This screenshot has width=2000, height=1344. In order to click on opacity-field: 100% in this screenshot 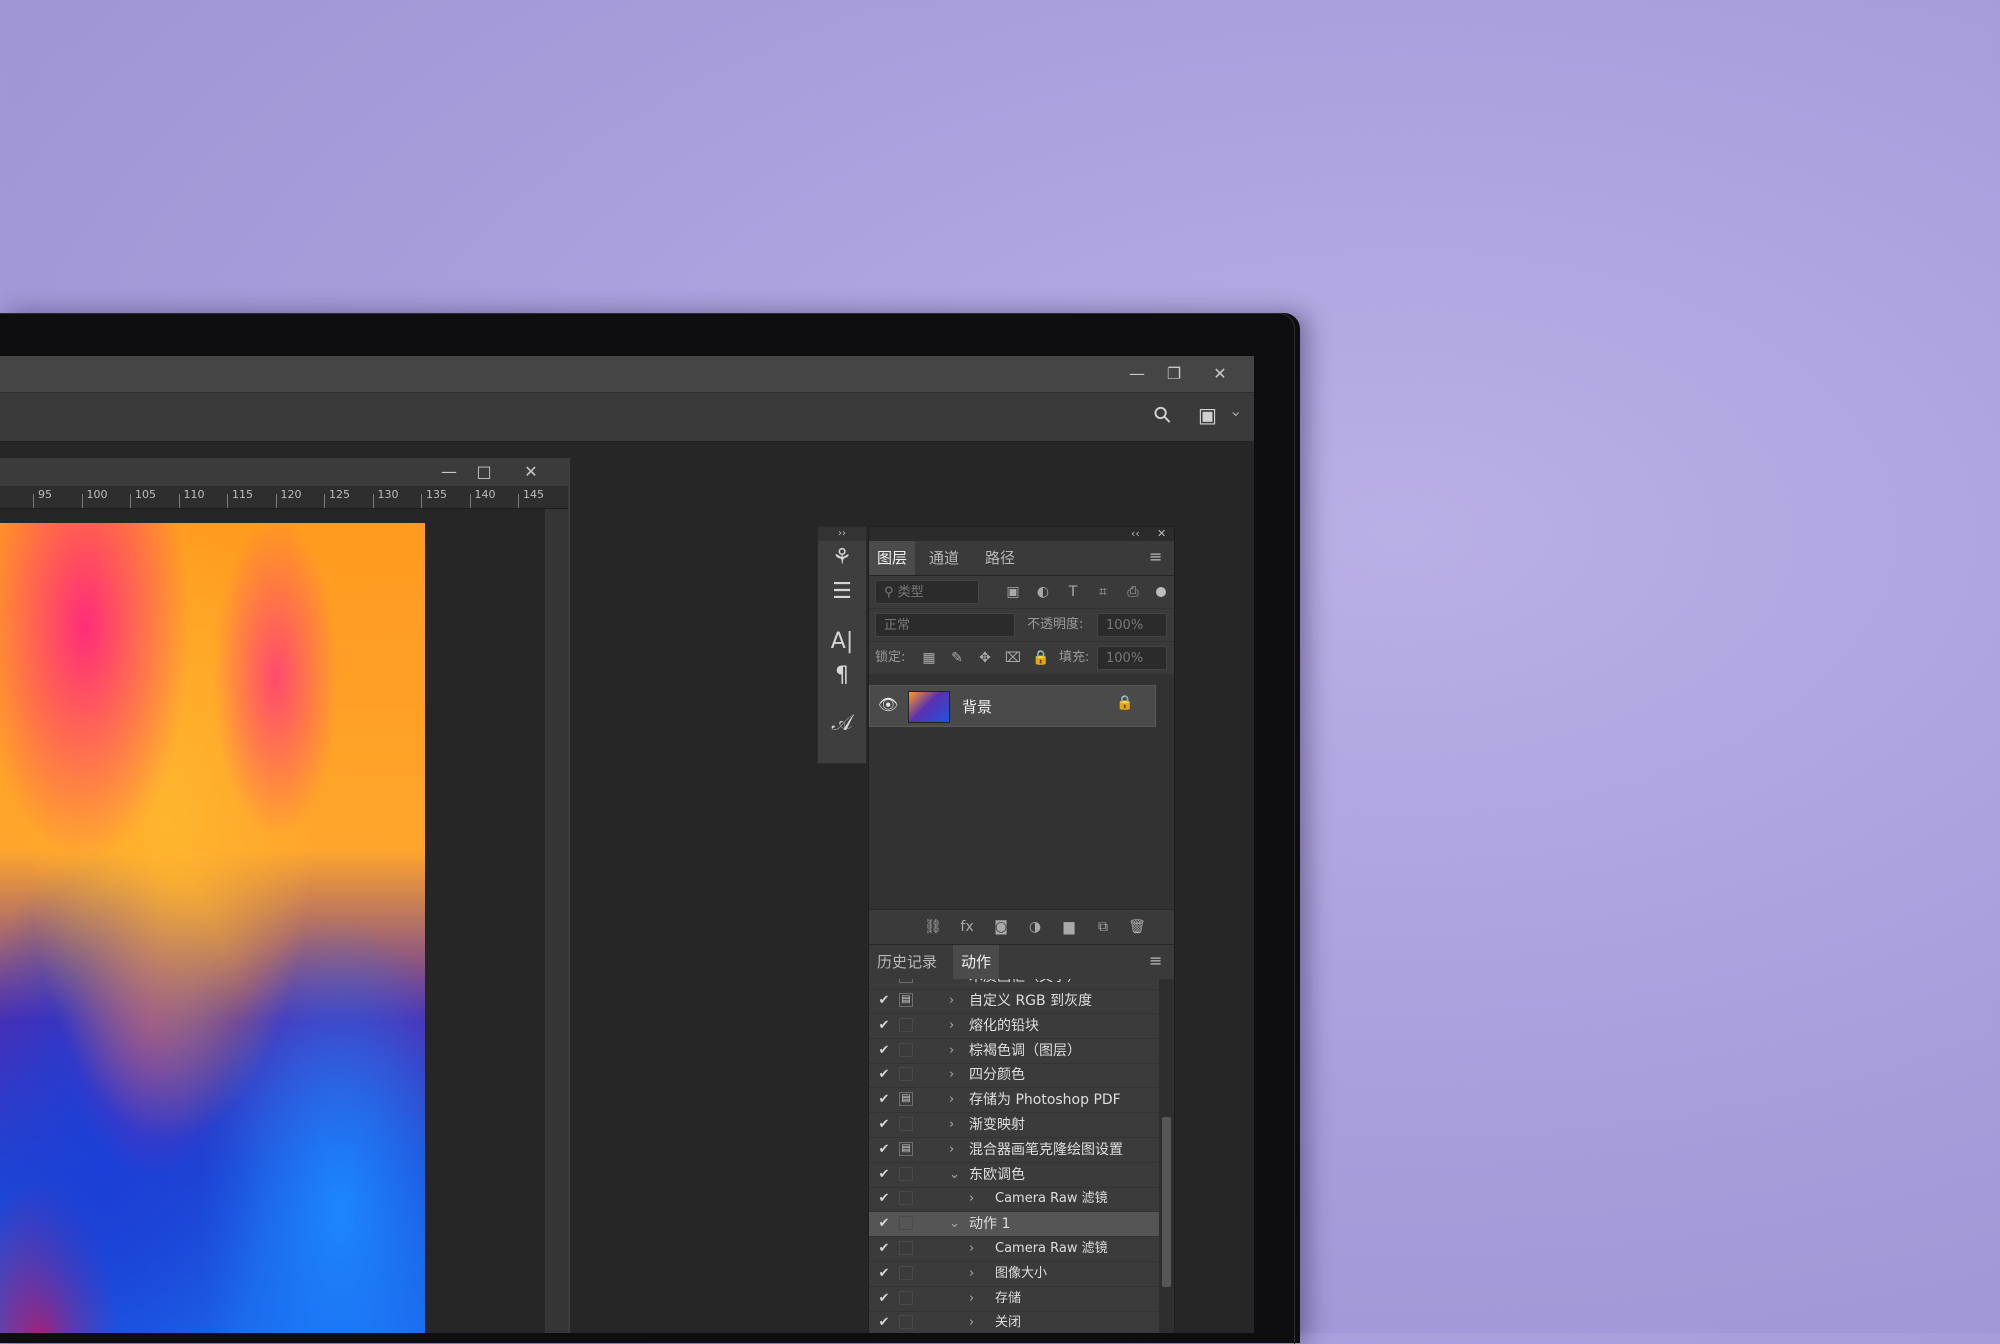, I will do `click(1132, 625)`.